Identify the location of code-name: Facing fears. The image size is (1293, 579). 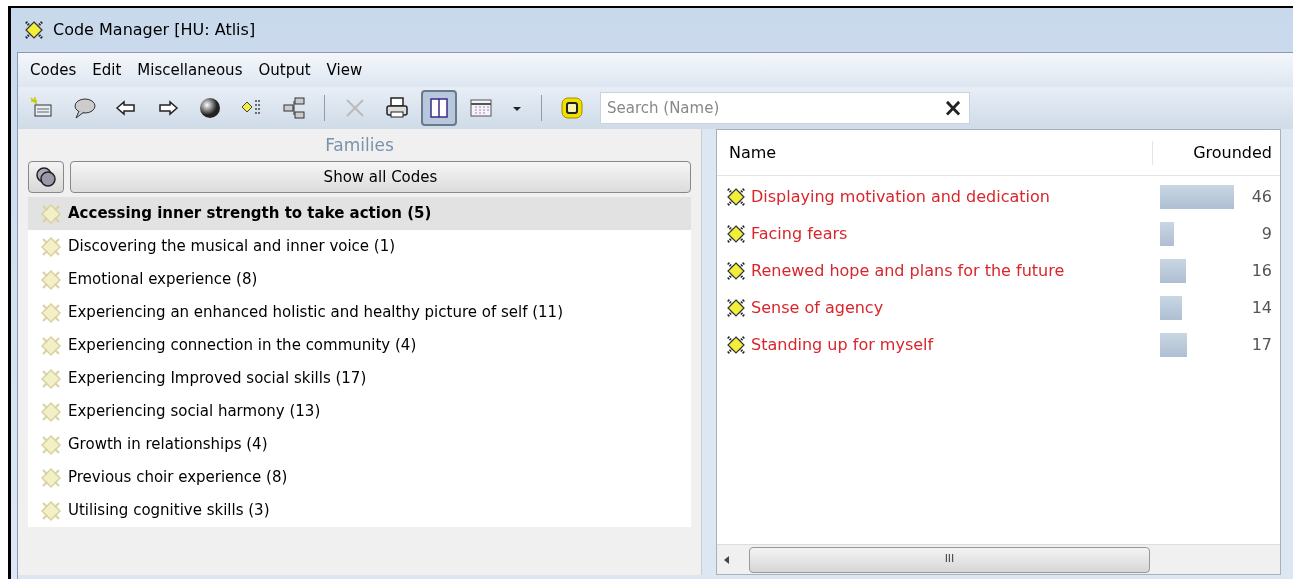
(799, 233).